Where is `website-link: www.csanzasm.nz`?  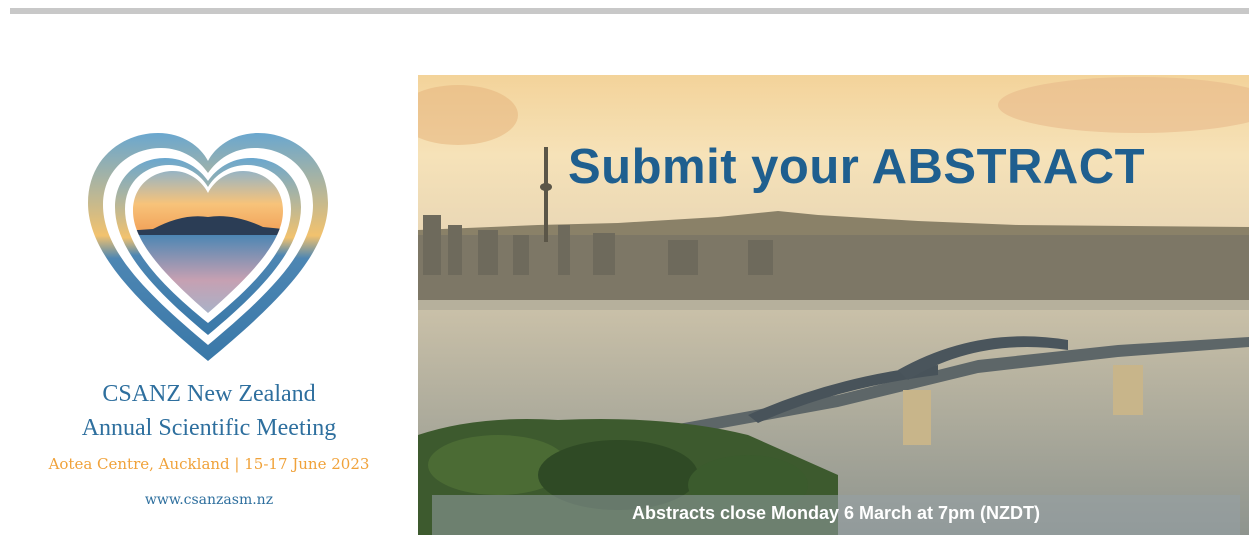 website-link: www.csanzasm.nz is located at coordinates (209, 500).